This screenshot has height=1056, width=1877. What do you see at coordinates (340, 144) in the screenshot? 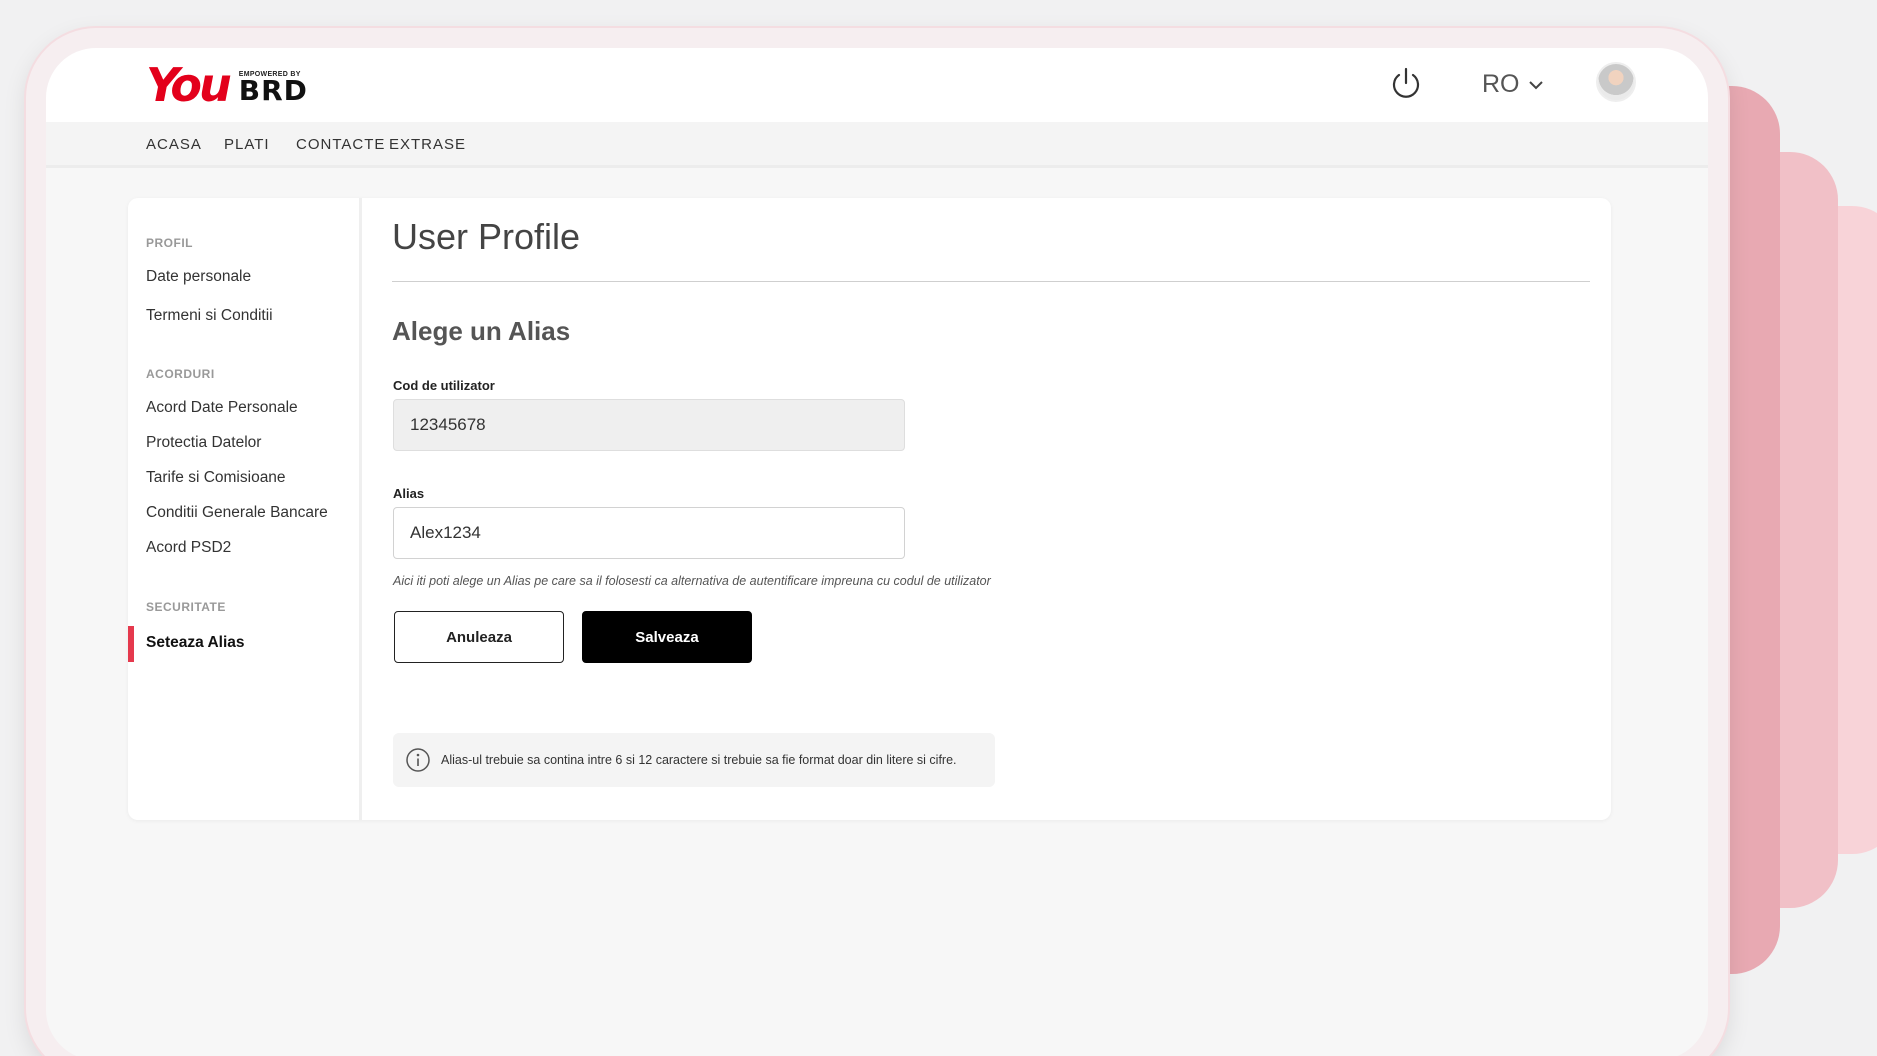
I see `nav-item-contacte: CONTACTE` at bounding box center [340, 144].